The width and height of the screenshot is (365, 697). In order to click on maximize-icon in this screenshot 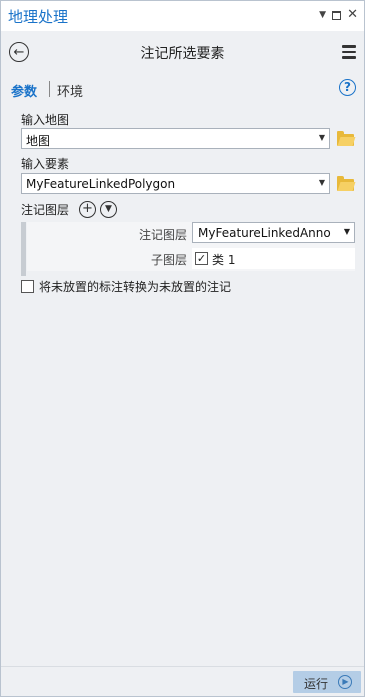, I will do `click(337, 15)`.